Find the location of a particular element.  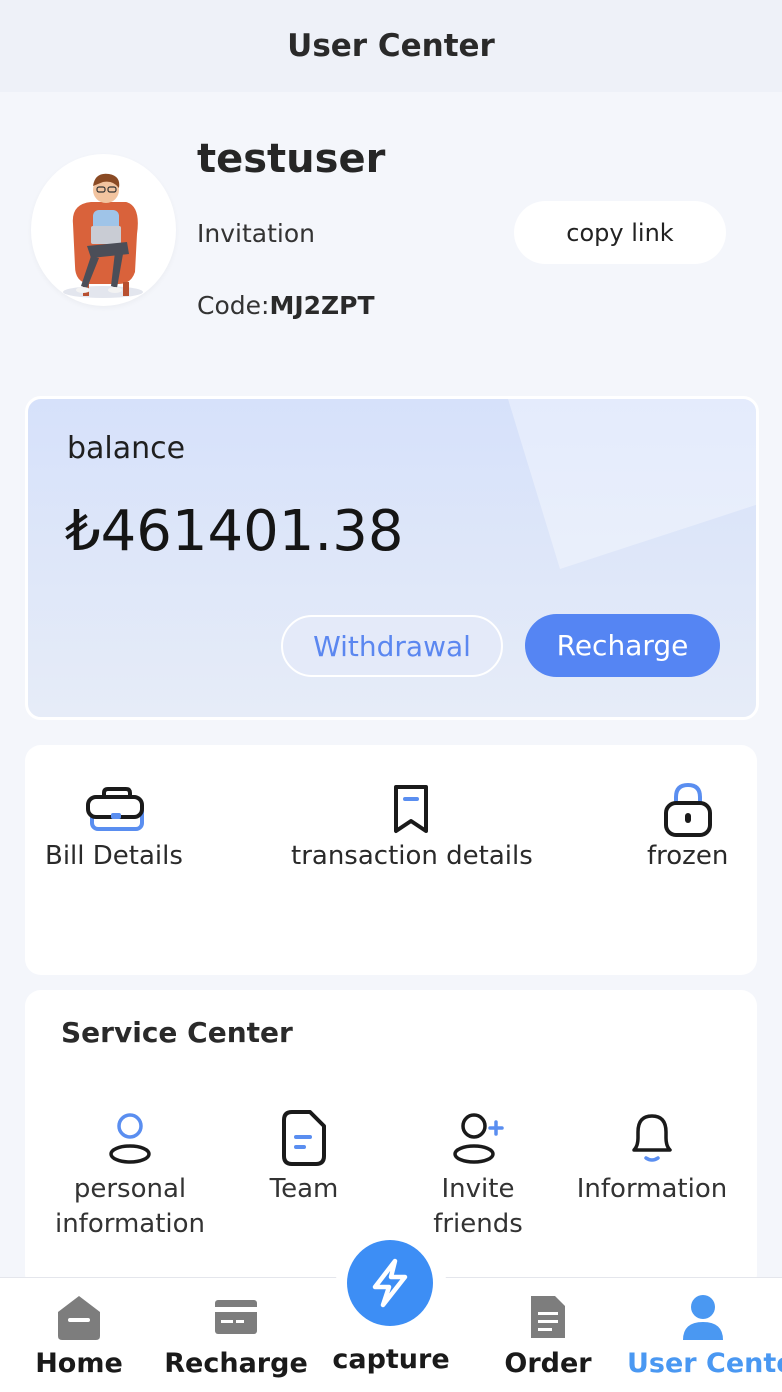

username: testuser is located at coordinates (291, 159).